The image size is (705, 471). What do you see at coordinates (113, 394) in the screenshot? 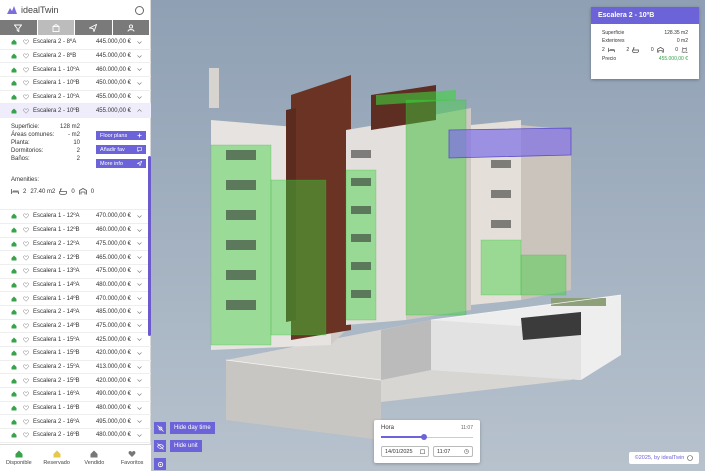
I see `unit-price: 490.000,00 €` at bounding box center [113, 394].